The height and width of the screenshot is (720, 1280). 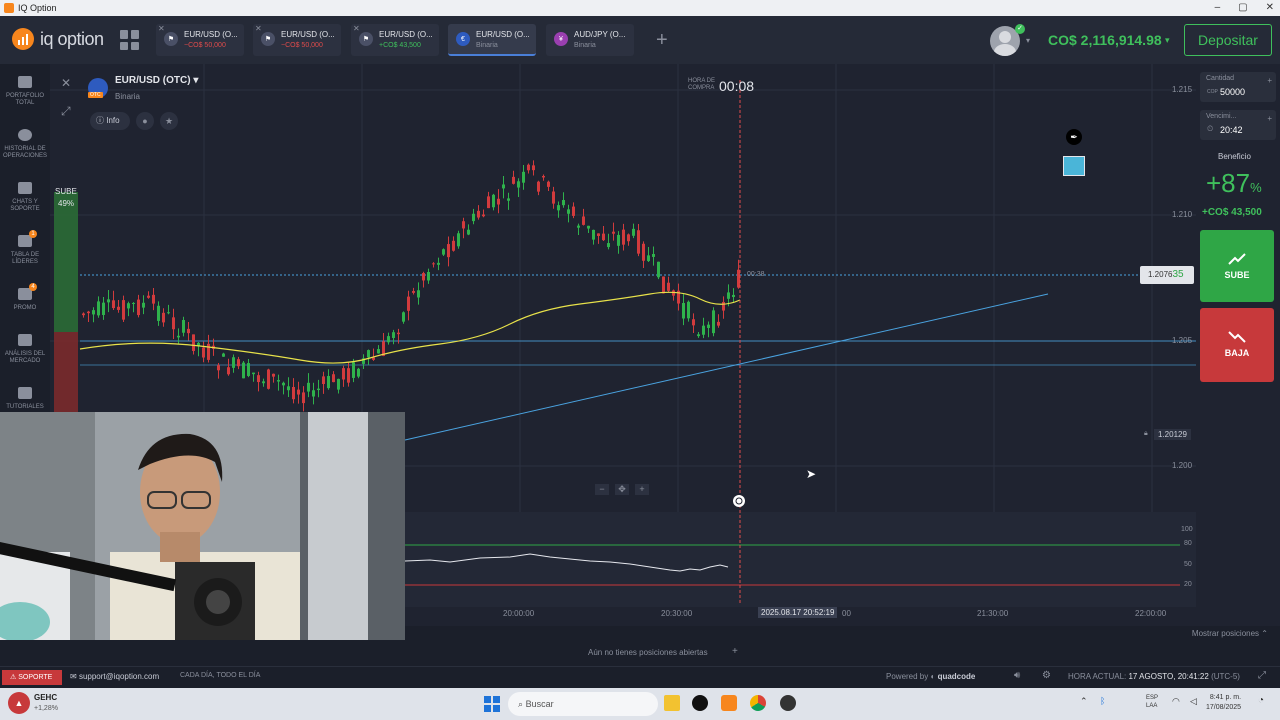 What do you see at coordinates (110, 121) in the screenshot?
I see `info-button: ⓘ Info` at bounding box center [110, 121].